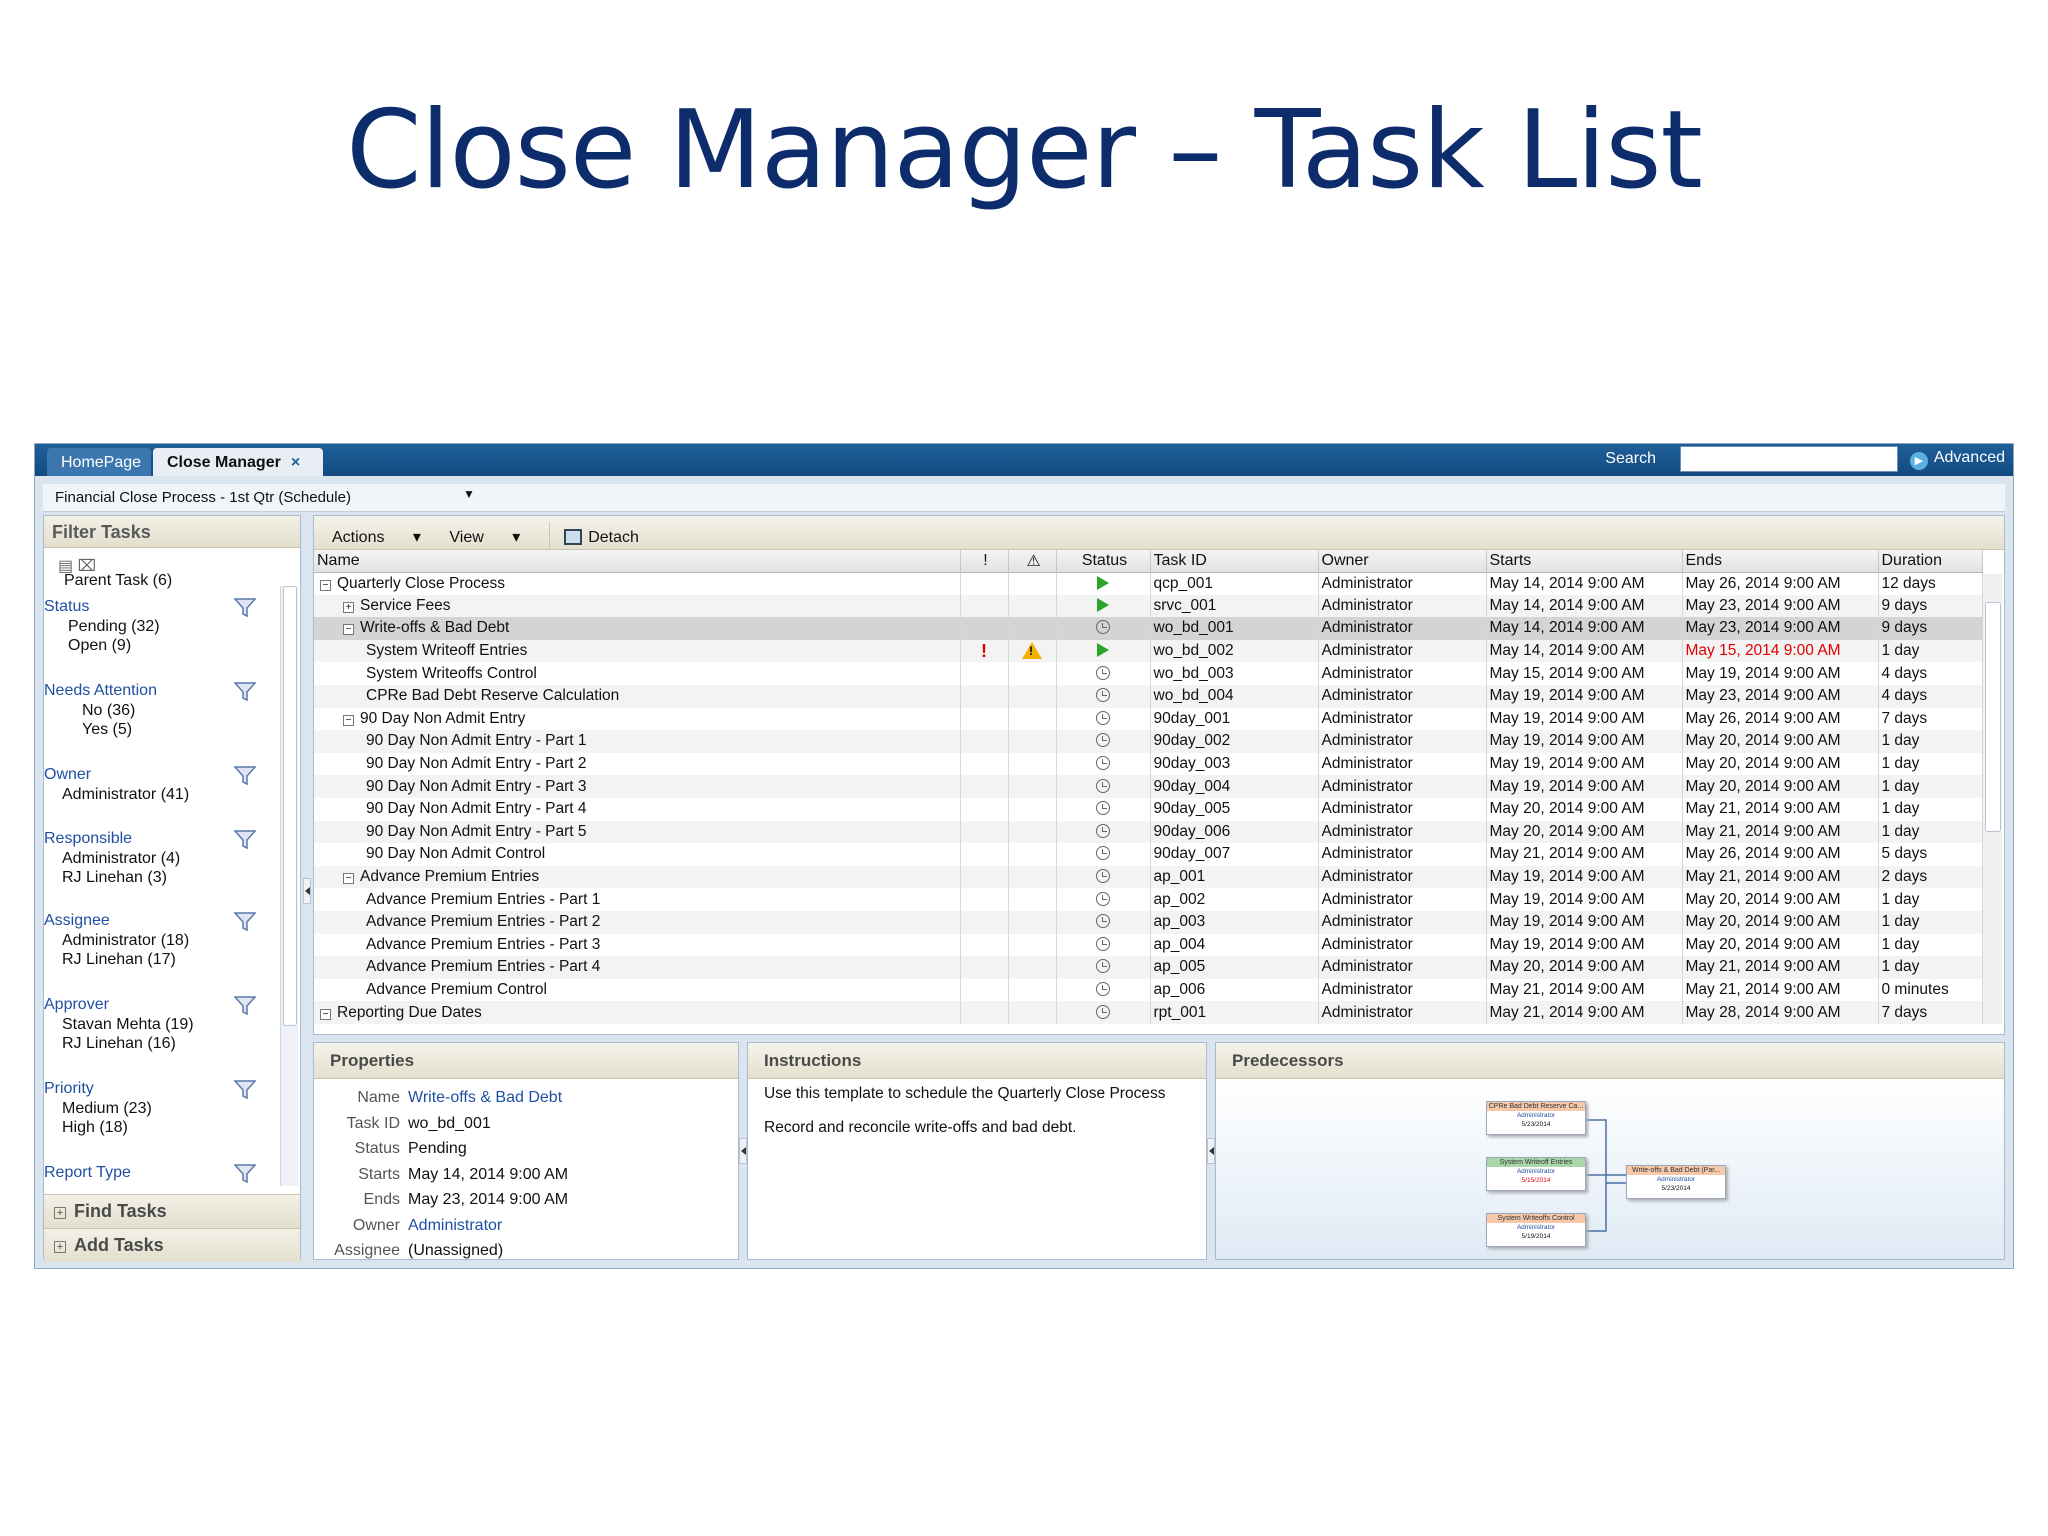 This screenshot has height=1536, width=2048. Describe the element at coordinates (637, 809) in the screenshot. I see `task-name-cell: 90 Day Non Admit Entry - Part 4` at that location.